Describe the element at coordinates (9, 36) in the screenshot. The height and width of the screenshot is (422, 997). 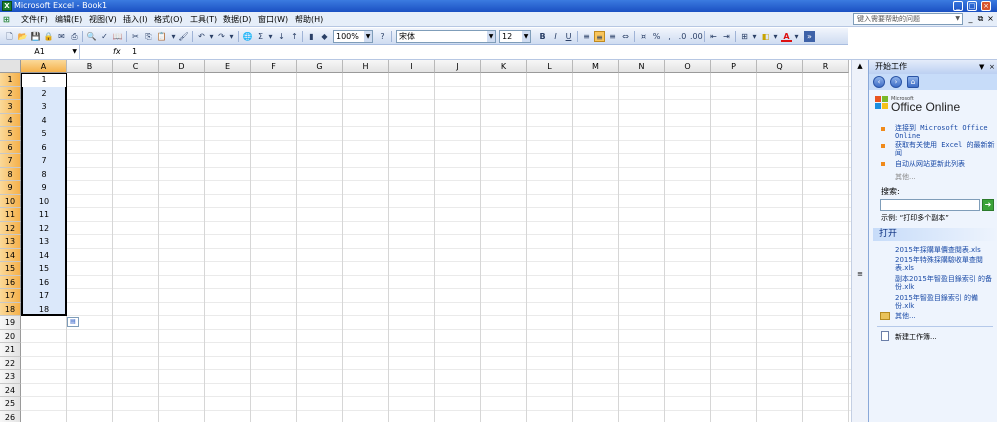
I see `new-icon: 🗋` at that location.